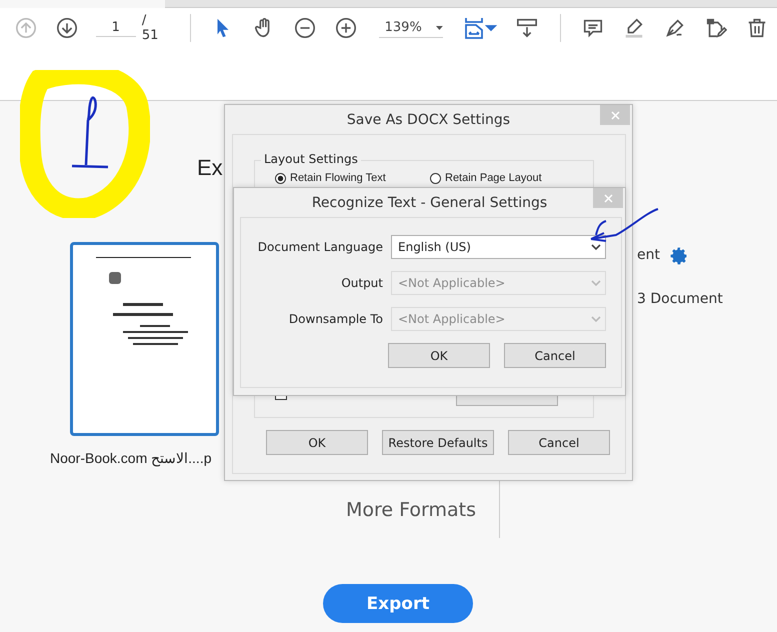 Image resolution: width=777 pixels, height=632 pixels. I want to click on file-name: Noor-Book.com الاستح....p, so click(131, 458).